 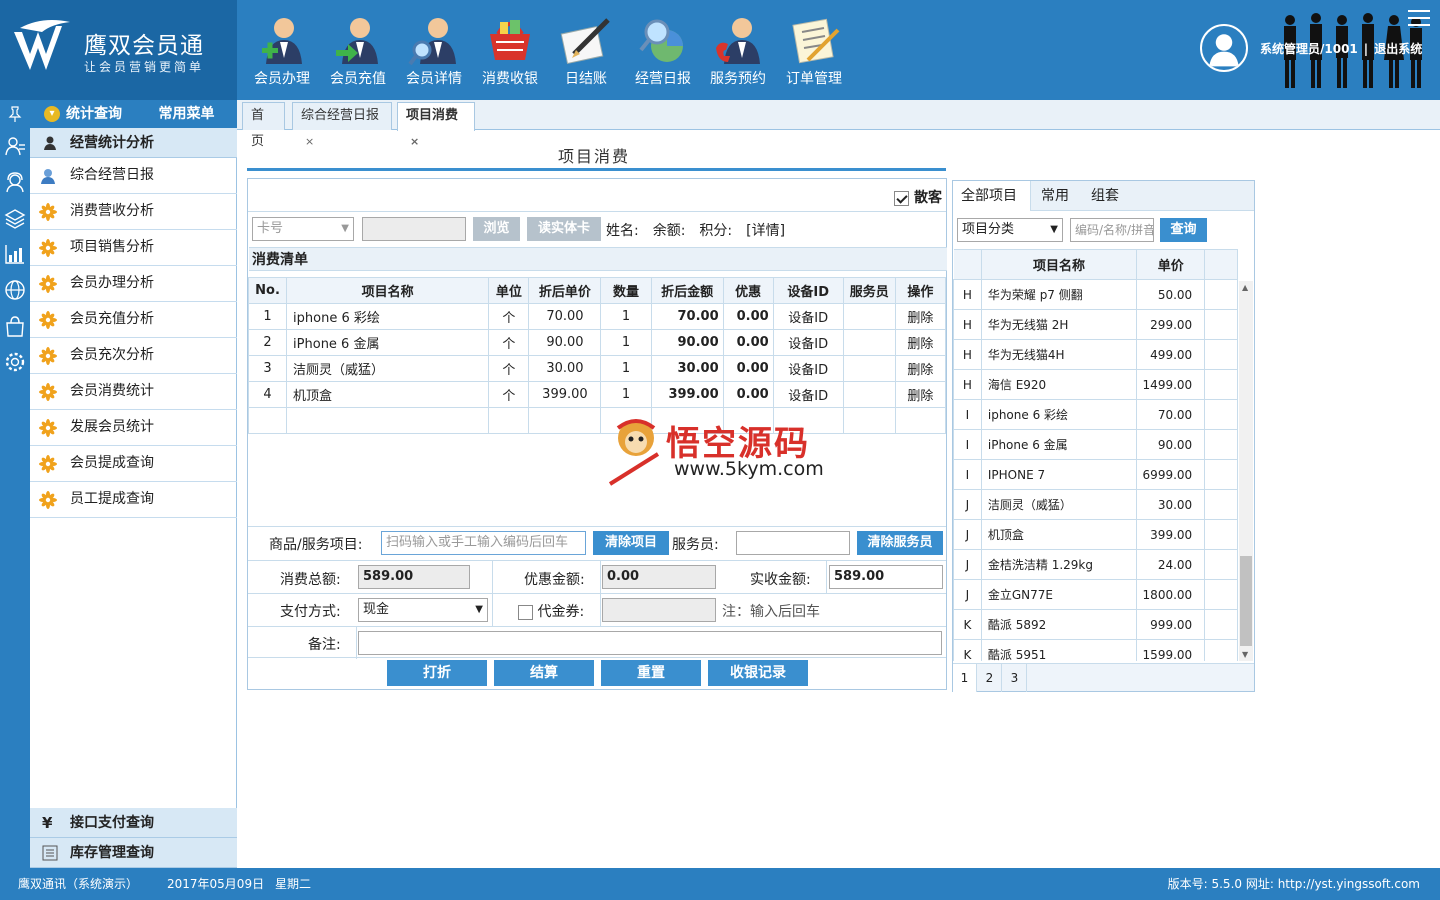 What do you see at coordinates (992, 196) in the screenshot?
I see `tab-all-items: 全部项目` at bounding box center [992, 196].